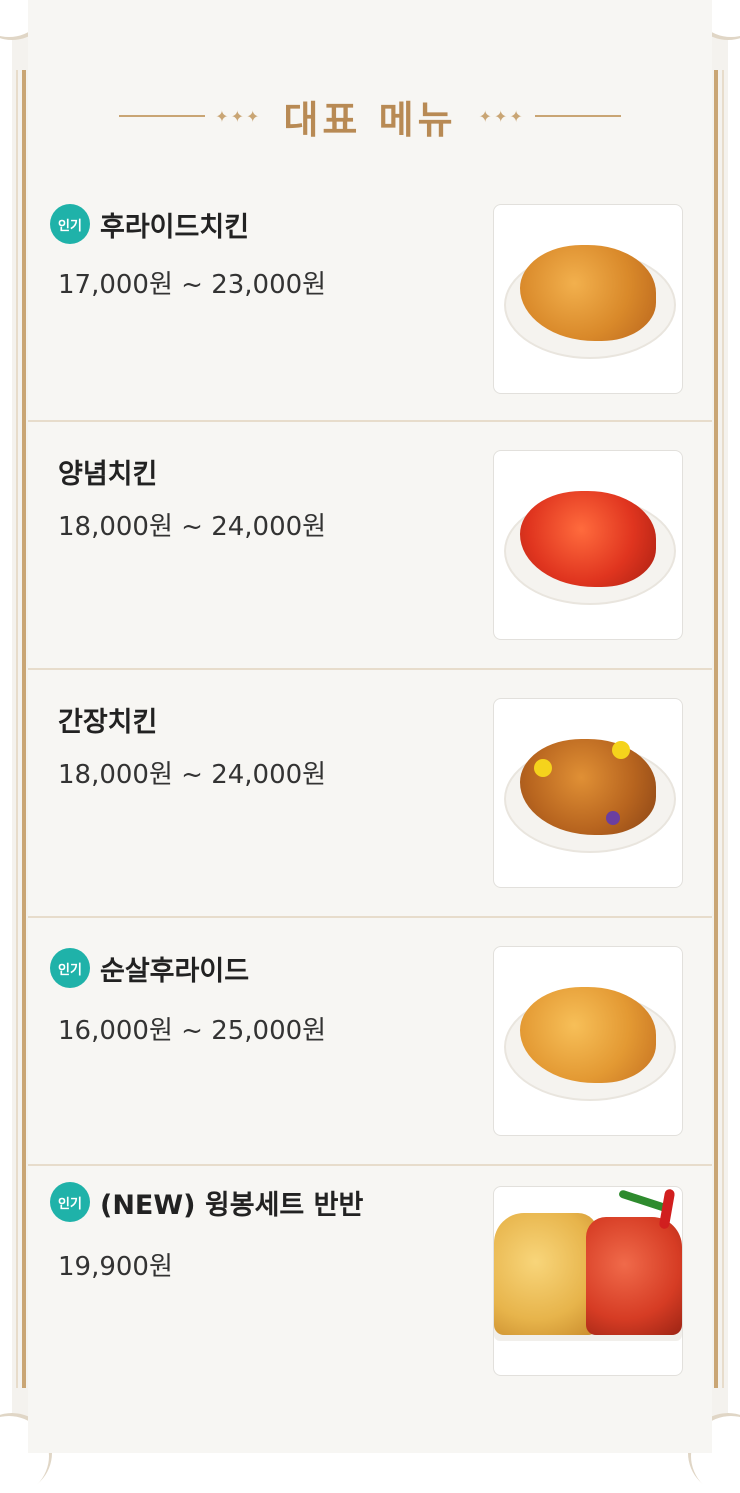 Image resolution: width=740 pixels, height=1493 pixels. I want to click on sauced-wing-shape, so click(634, 1276).